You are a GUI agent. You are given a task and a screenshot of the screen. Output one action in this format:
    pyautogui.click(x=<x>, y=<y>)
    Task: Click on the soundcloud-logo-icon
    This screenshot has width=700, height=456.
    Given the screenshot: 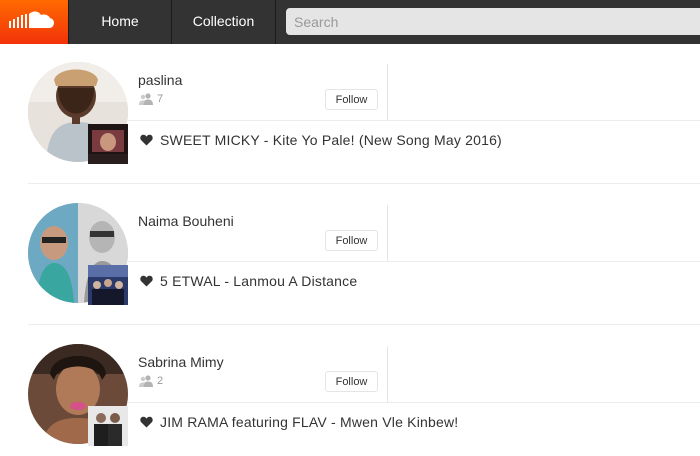 What is the action you would take?
    pyautogui.click(x=31, y=19)
    